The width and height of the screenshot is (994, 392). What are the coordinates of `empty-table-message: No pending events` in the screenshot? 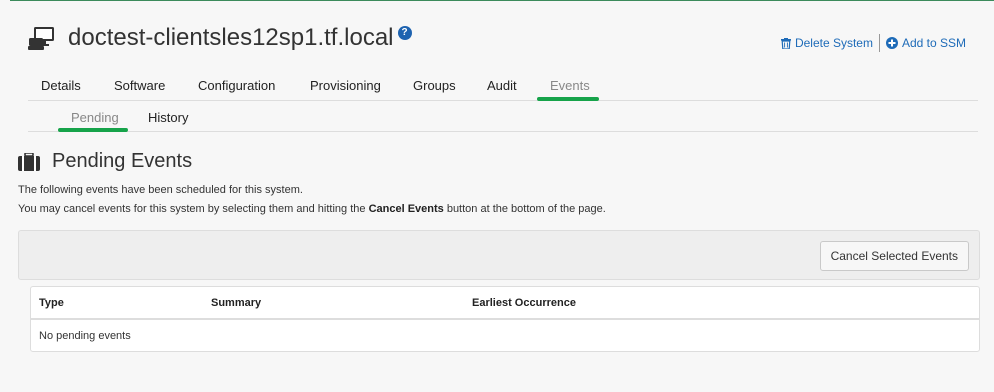 It's located at (85, 336).